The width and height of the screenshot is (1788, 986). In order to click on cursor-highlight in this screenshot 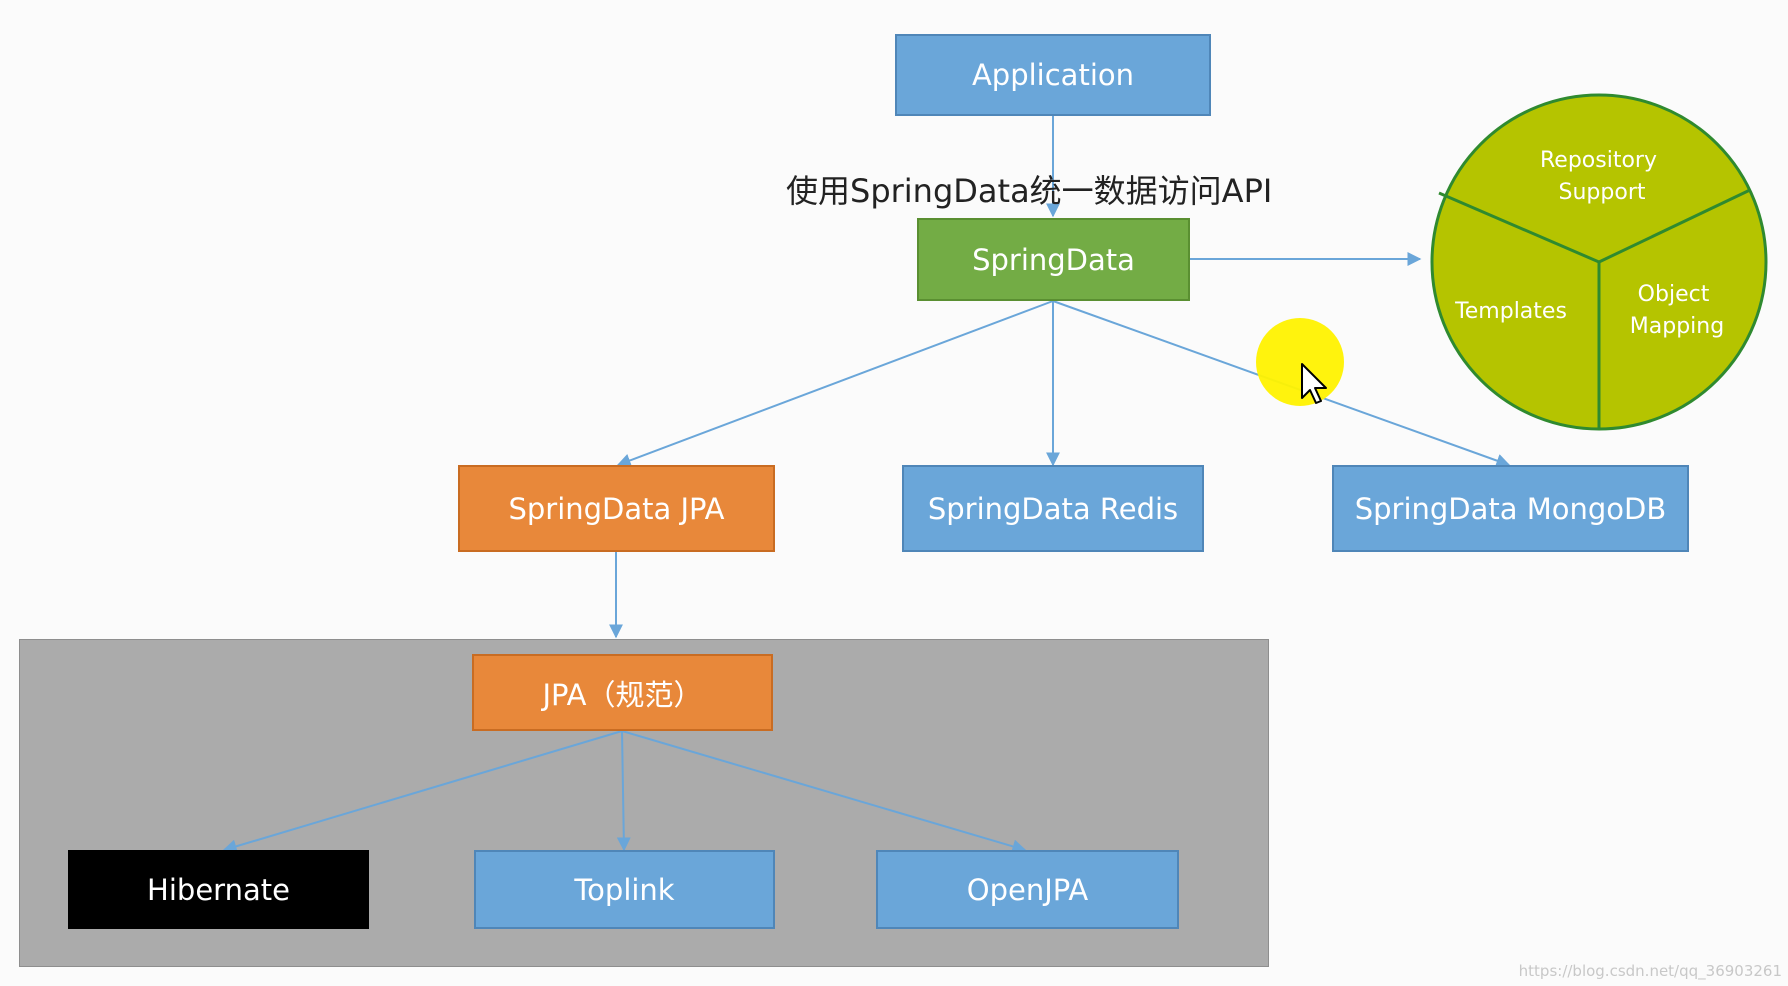, I will do `click(1300, 362)`.